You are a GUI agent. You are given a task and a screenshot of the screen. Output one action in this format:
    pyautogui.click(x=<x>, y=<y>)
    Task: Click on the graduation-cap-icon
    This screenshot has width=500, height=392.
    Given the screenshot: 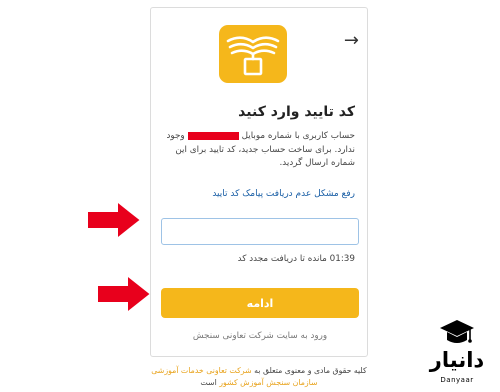 What is the action you would take?
    pyautogui.click(x=457, y=331)
    